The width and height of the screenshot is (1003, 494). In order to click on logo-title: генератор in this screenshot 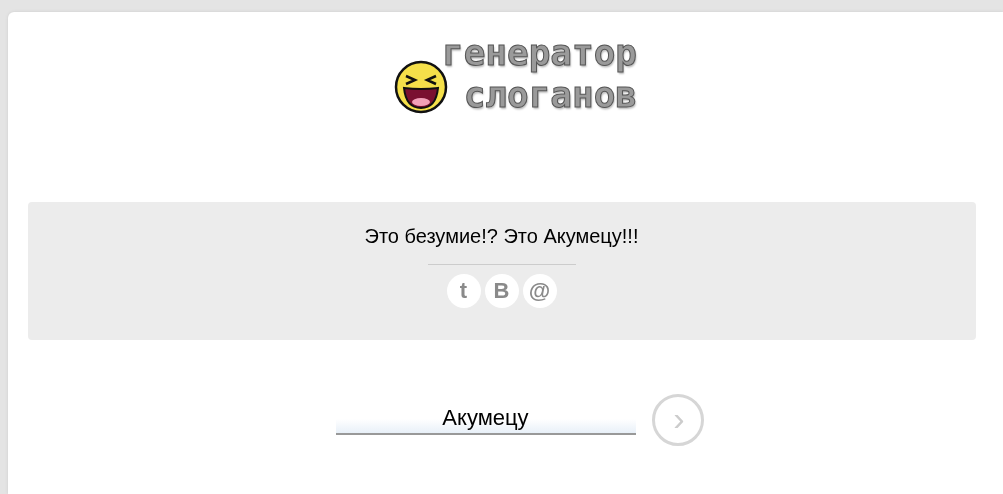, I will do `click(539, 53)`.